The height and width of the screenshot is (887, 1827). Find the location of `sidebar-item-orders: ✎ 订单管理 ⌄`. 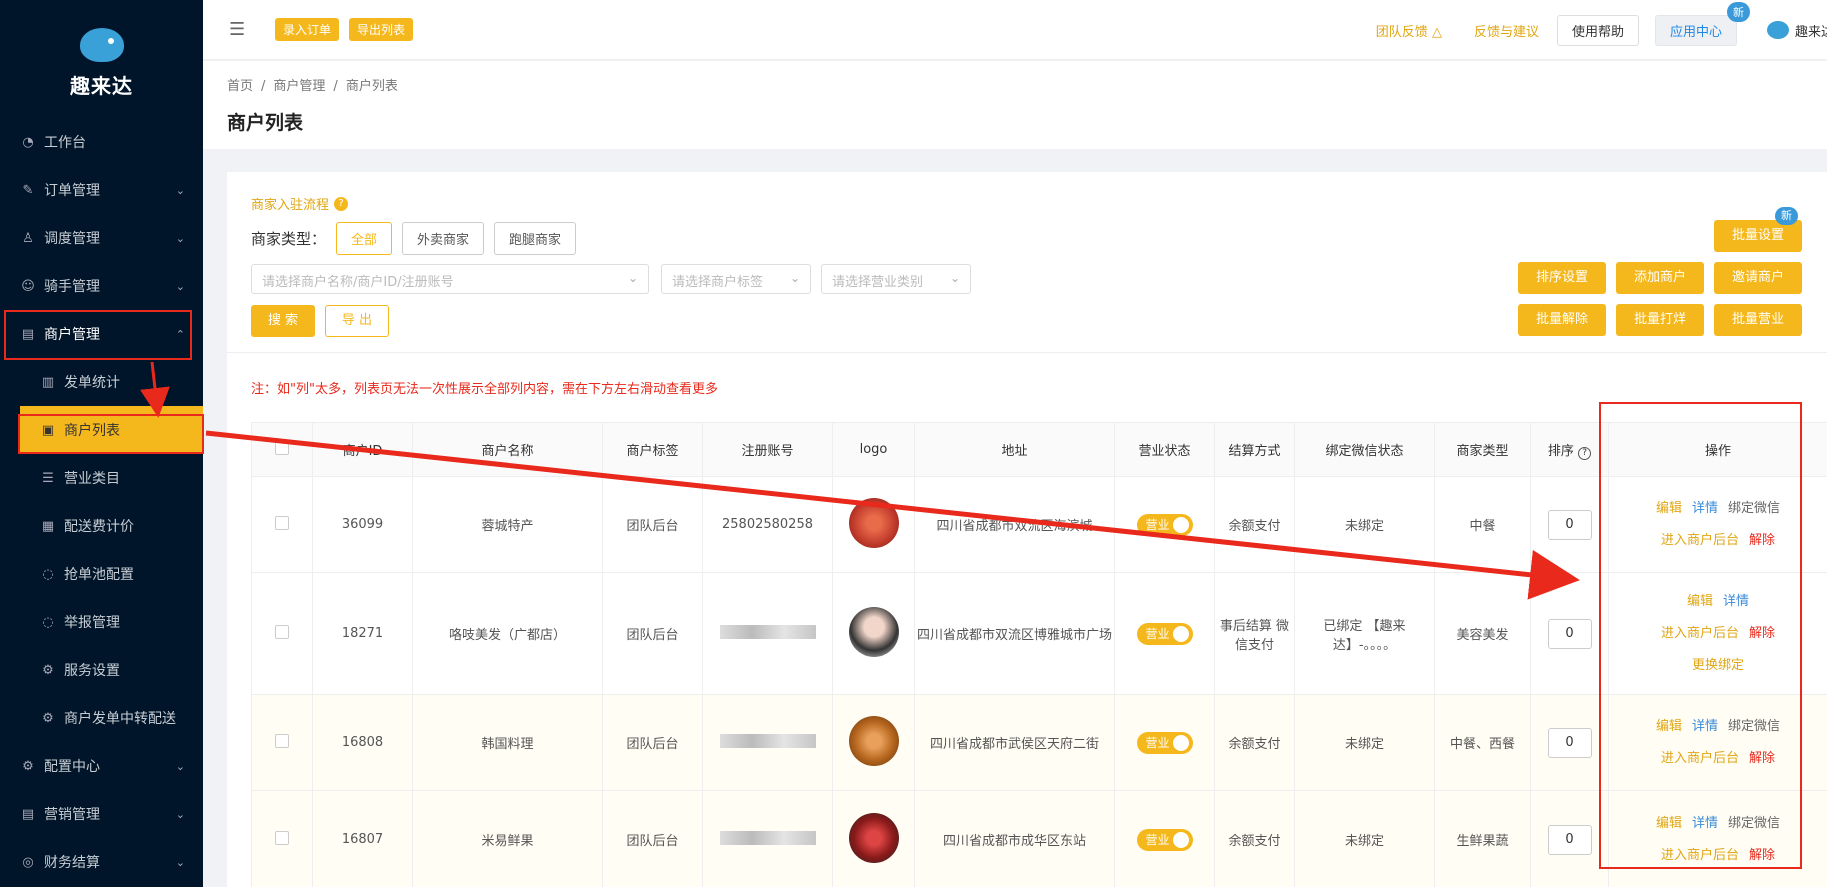

sidebar-item-orders: ✎ 订单管理 ⌄ is located at coordinates (101, 190).